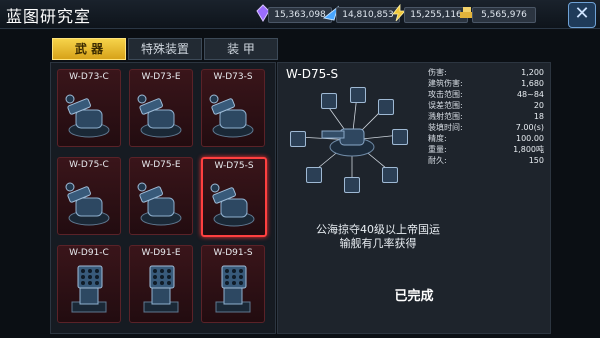 This screenshot has height=338, width=600. I want to click on stat-label: 伤害:, so click(437, 72).